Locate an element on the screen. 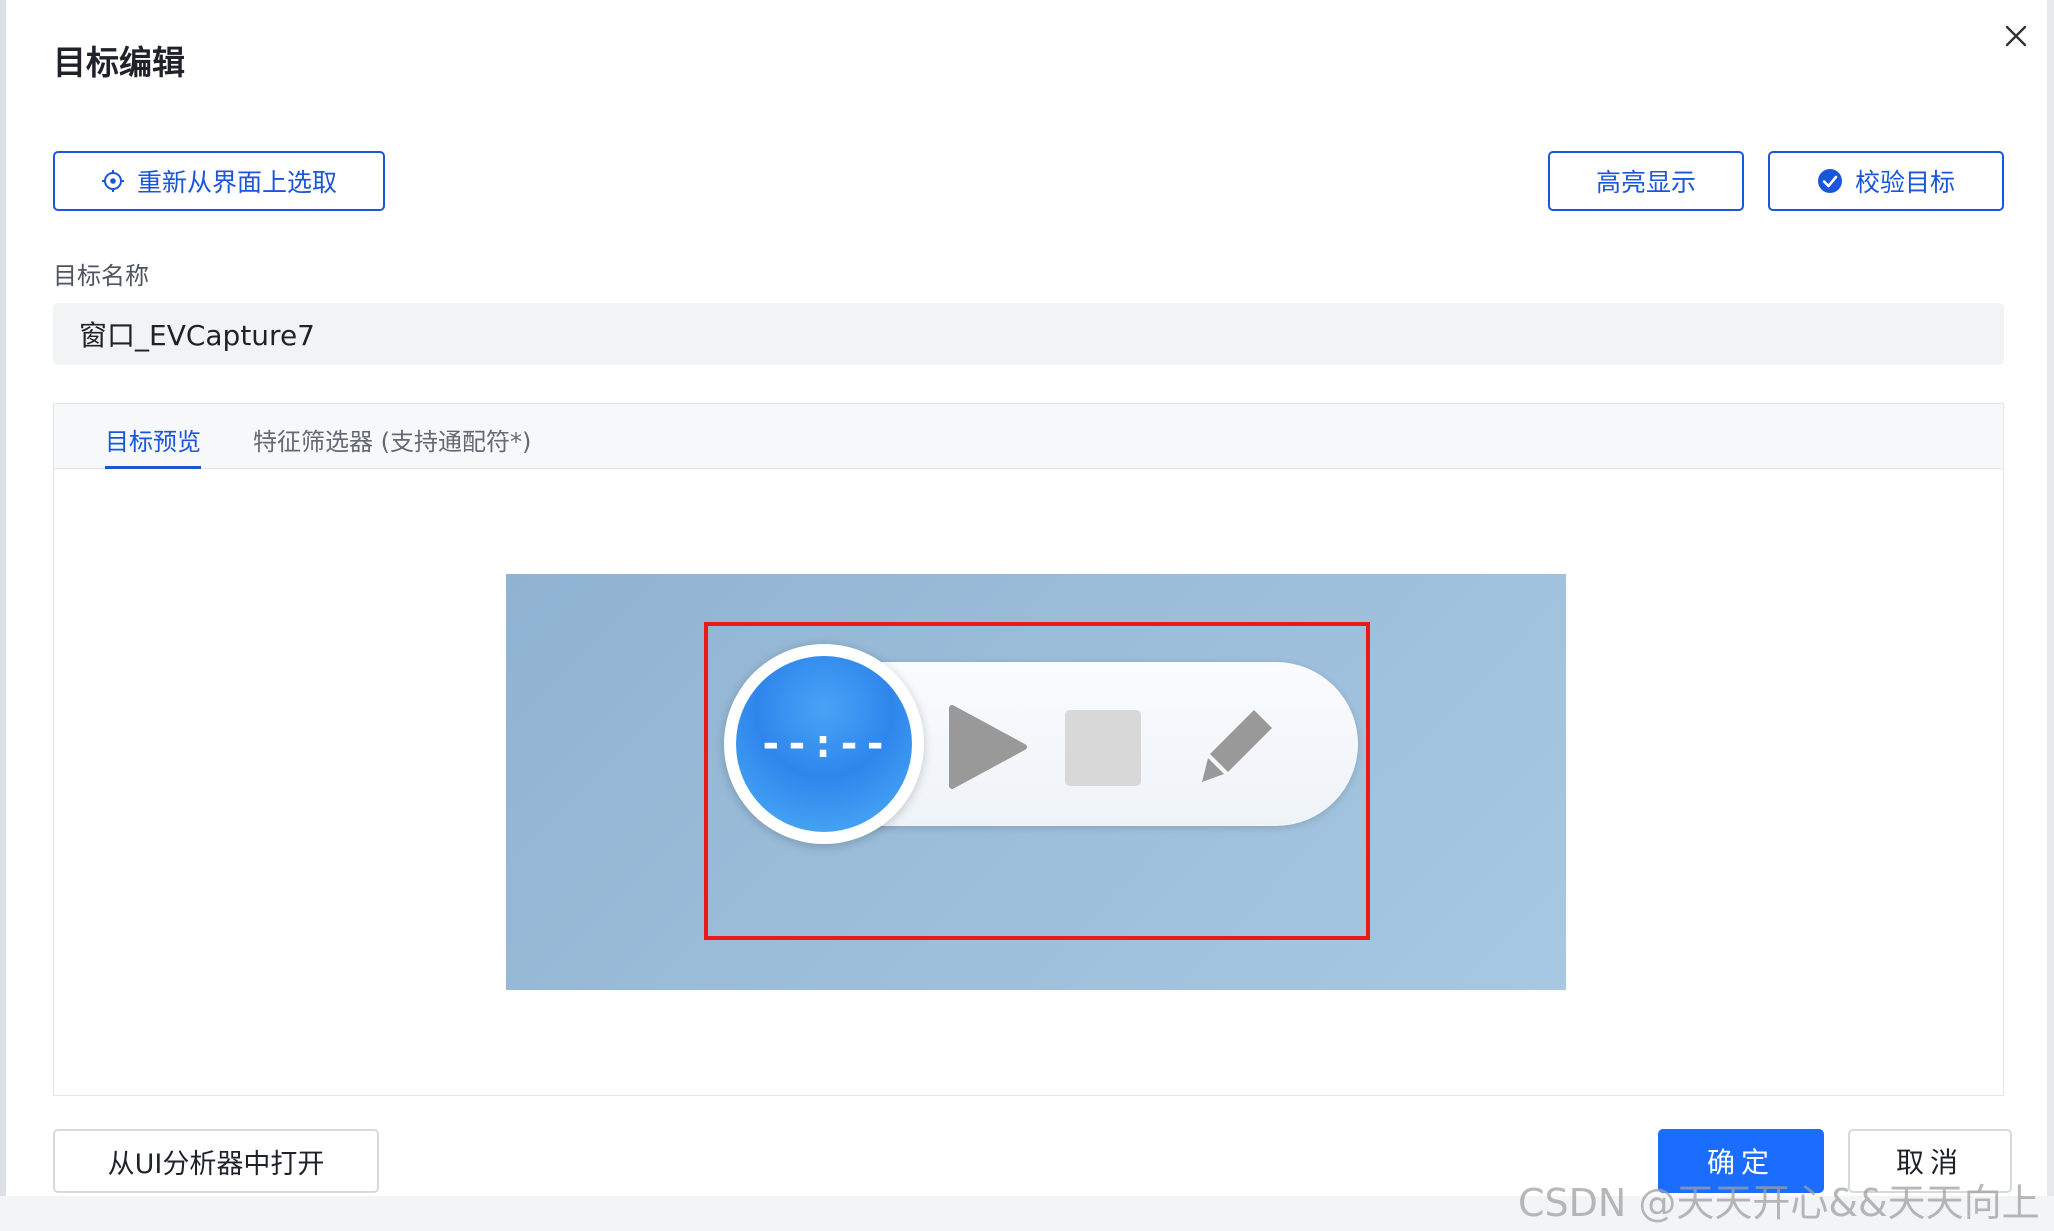 This screenshot has height=1231, width=2054. cancel-label: 取消 is located at coordinates (1929, 1162).